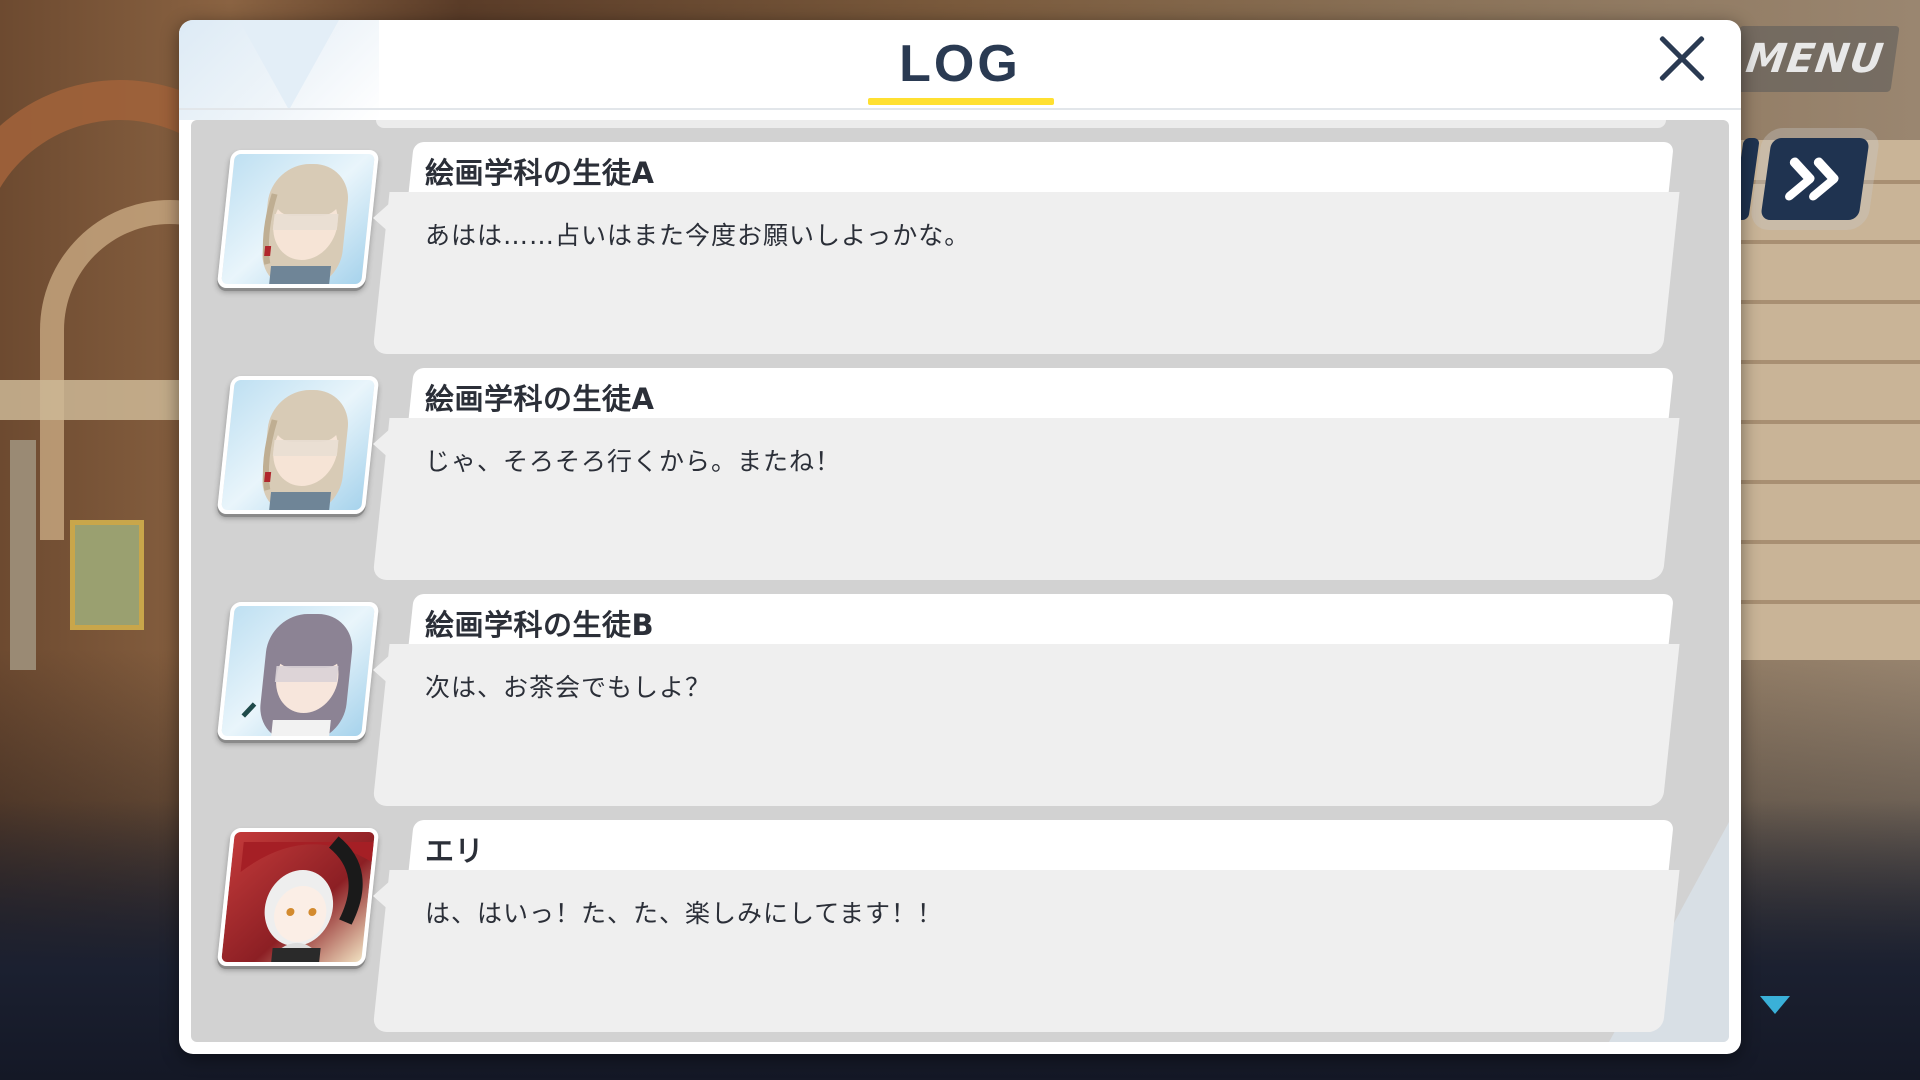 The height and width of the screenshot is (1080, 1920). I want to click on speech-bubble: 絵画学科の生徒A じゃ、そろそろ行くから。またね！, so click(1026, 474).